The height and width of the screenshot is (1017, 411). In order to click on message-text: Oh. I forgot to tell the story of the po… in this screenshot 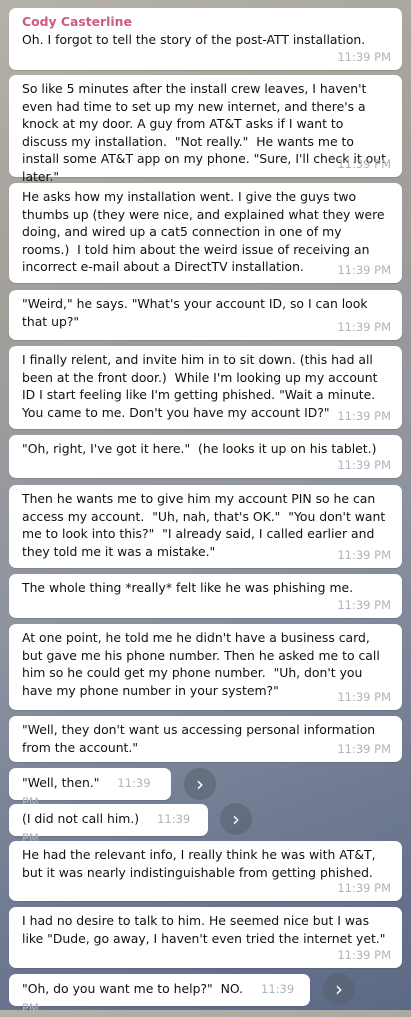, I will do `click(194, 39)`.